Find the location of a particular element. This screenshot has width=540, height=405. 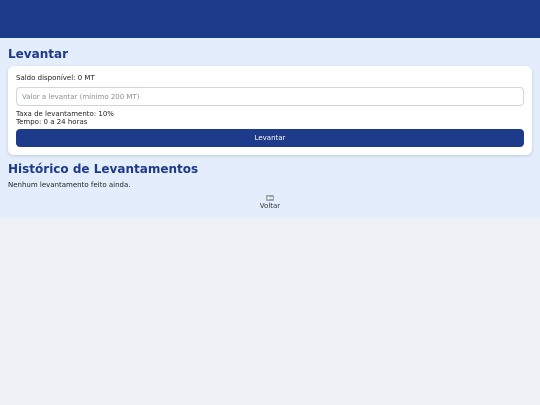

back-button: Voltar is located at coordinates (270, 202).